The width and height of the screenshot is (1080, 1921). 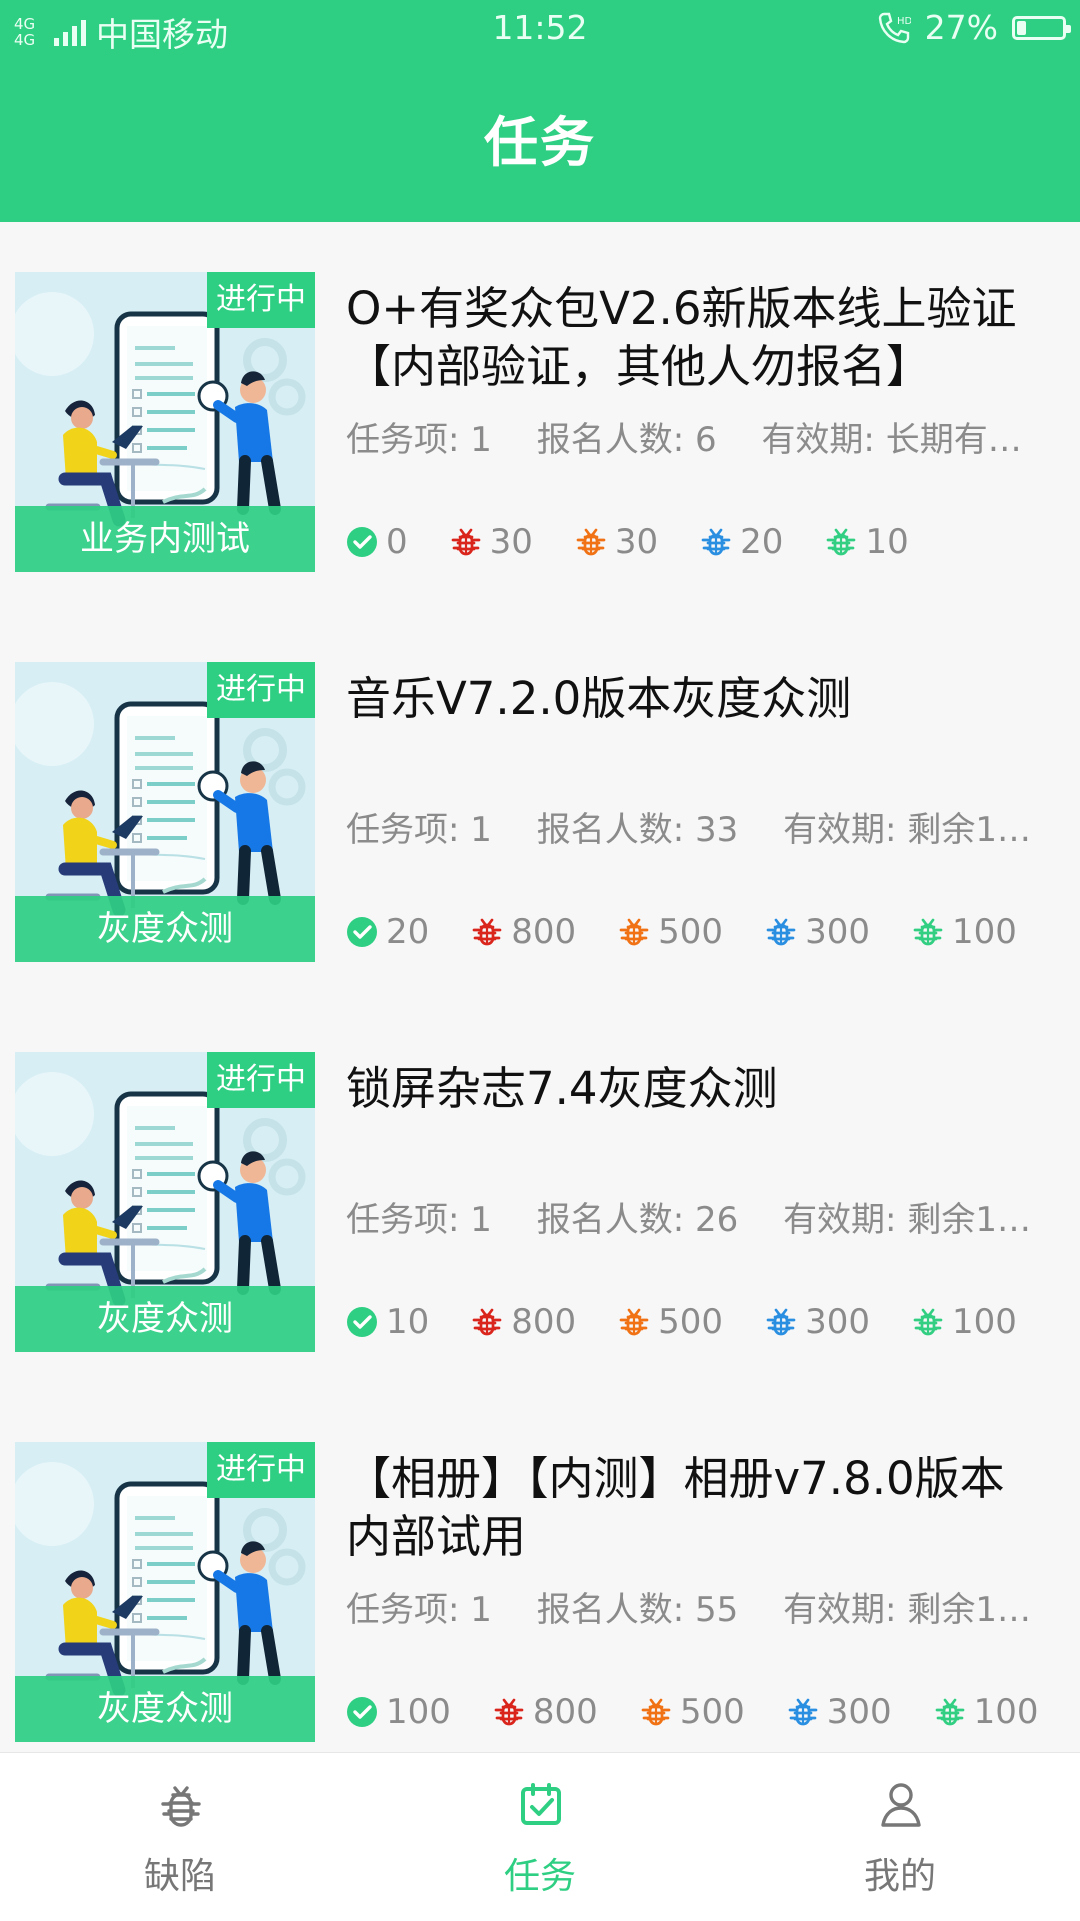 What do you see at coordinates (539, 1876) in the screenshot?
I see `nav-label-tasks: 任务` at bounding box center [539, 1876].